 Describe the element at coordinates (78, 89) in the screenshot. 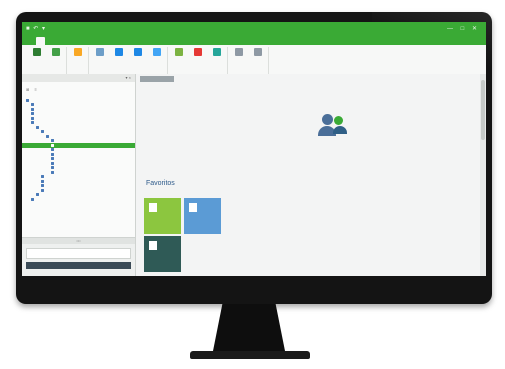

I see `tree-toolbar-icons: ⊞ ≡` at that location.